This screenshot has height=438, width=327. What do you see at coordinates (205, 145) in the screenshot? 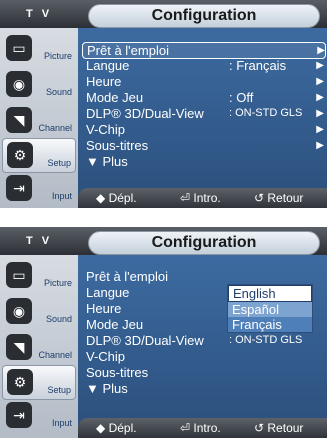
I see `menu-item-subtitles: Sous-titres ▶` at bounding box center [205, 145].